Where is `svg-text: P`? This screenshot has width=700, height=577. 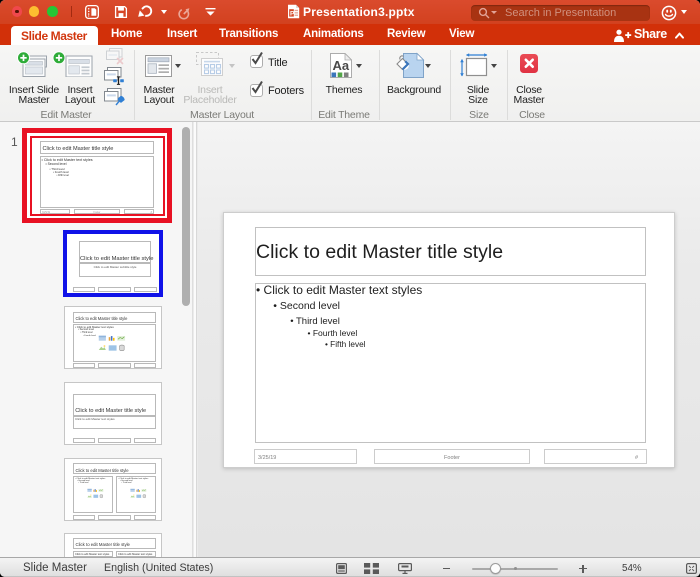 svg-text: P is located at coordinates (292, 13).